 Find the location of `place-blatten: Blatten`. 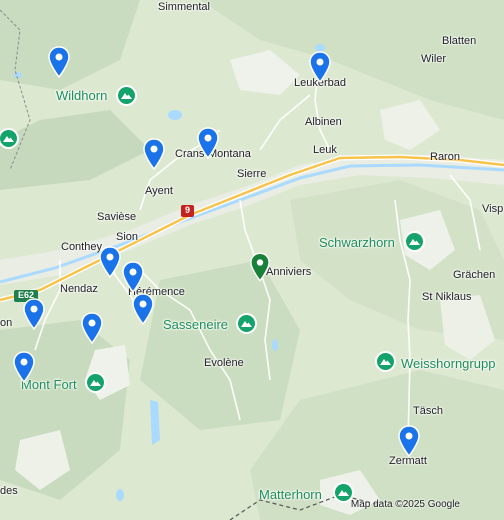

place-blatten: Blatten is located at coordinates (459, 41).